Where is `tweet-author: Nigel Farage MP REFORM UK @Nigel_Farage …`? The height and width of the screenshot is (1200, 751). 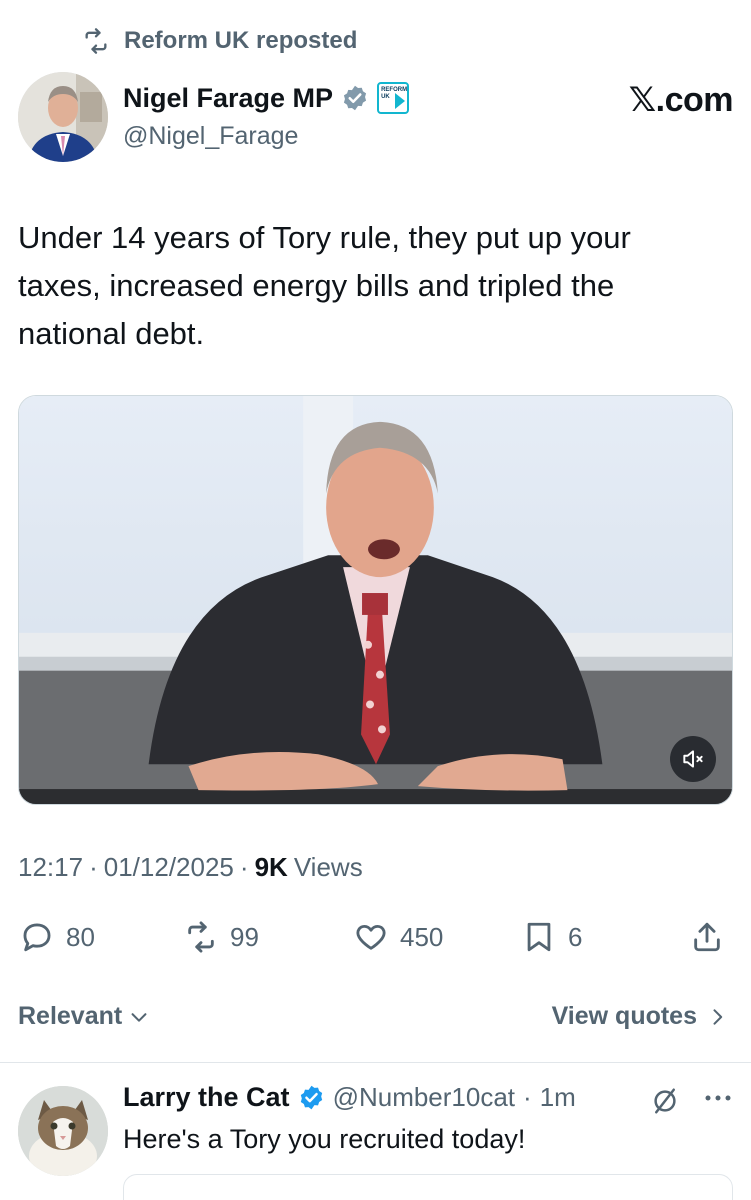
tweet-author: Nigel Farage MP REFORM UK @Nigel_Farage … is located at coordinates (376, 118).